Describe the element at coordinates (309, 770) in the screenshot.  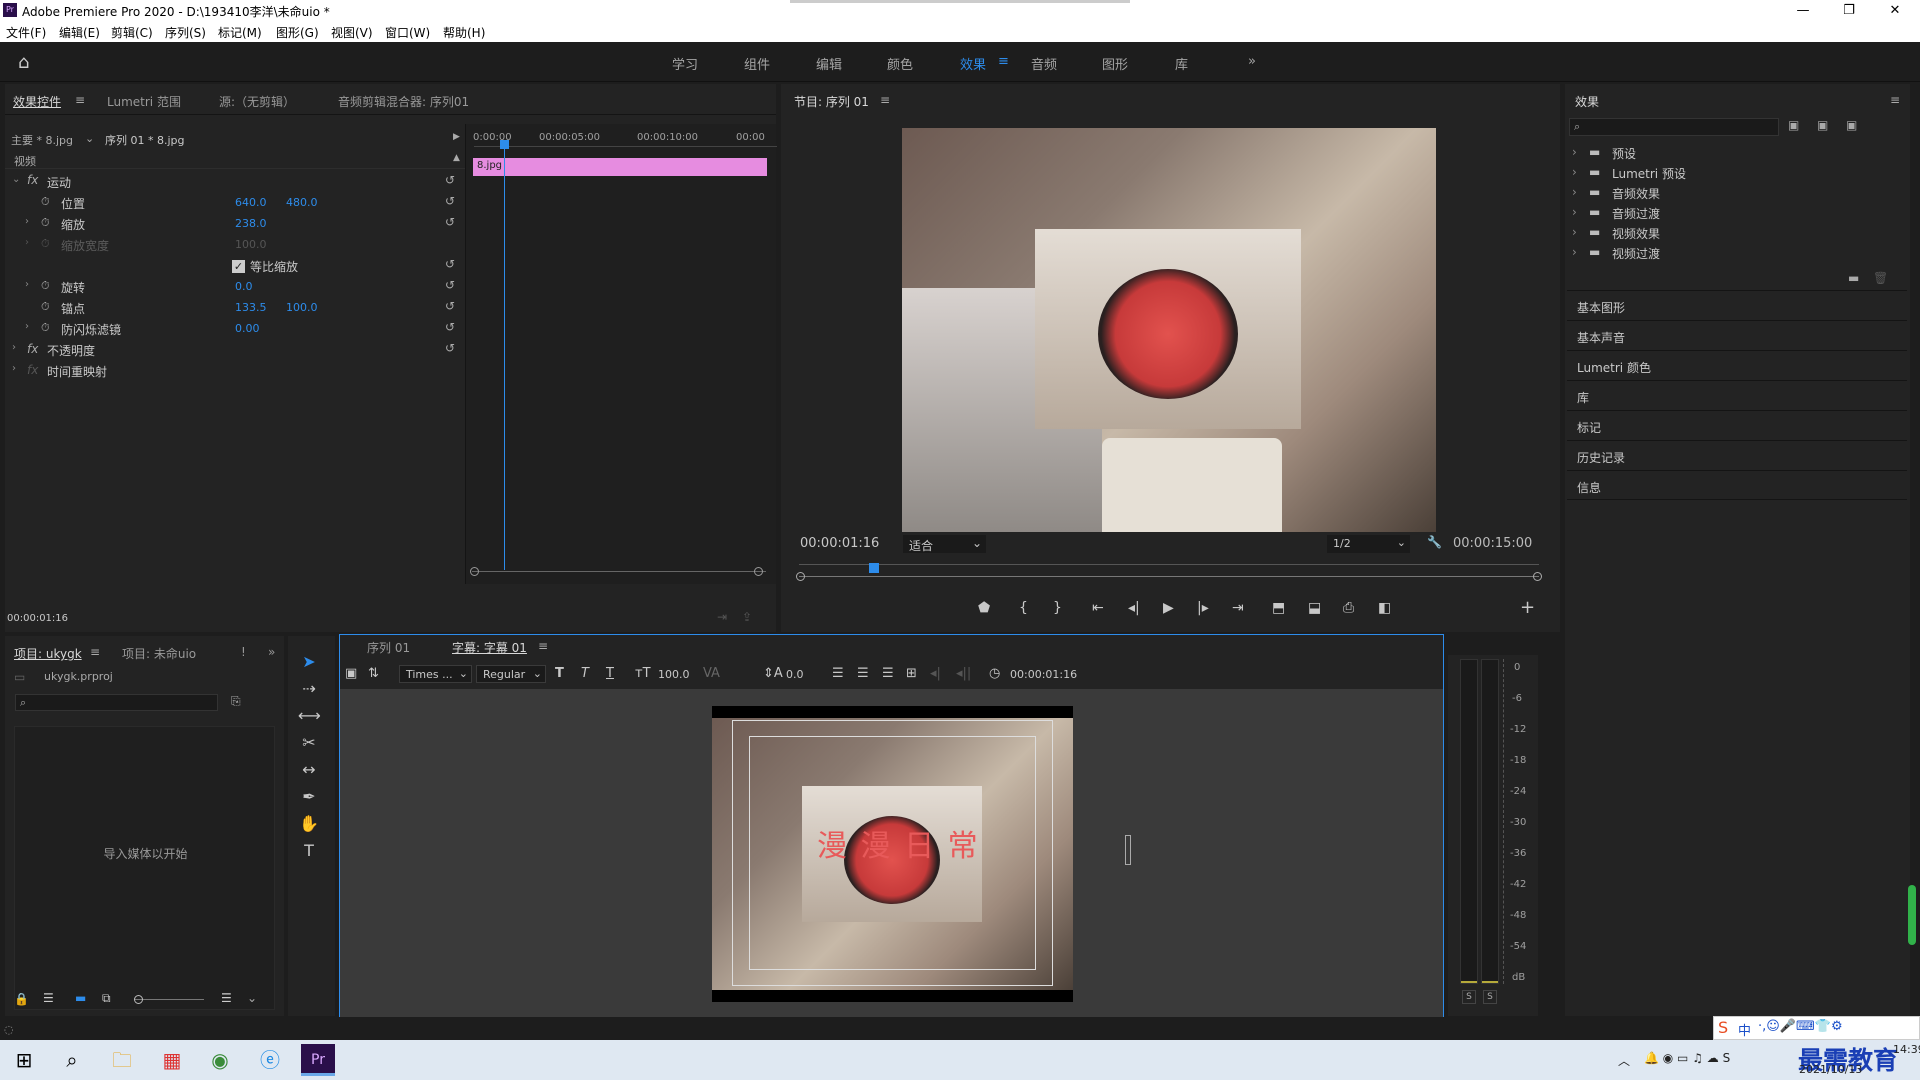
I see `slip-tool-icon: ↔` at that location.